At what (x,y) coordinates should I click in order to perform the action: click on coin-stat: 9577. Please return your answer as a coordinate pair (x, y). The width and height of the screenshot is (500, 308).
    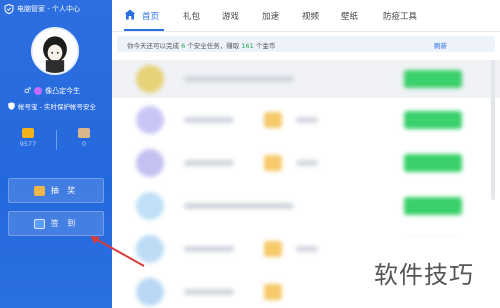
    Looking at the image, I should click on (28, 138).